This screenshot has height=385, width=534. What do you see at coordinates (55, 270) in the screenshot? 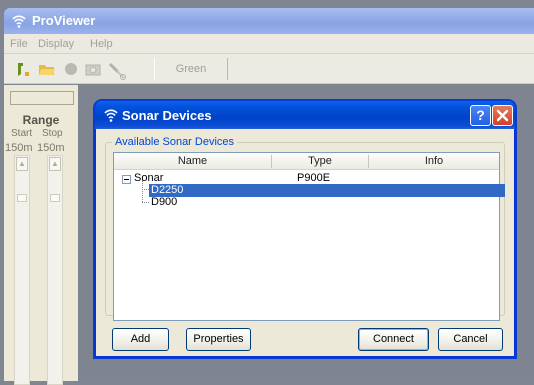
I see `stop-range-slider: ▲` at bounding box center [55, 270].